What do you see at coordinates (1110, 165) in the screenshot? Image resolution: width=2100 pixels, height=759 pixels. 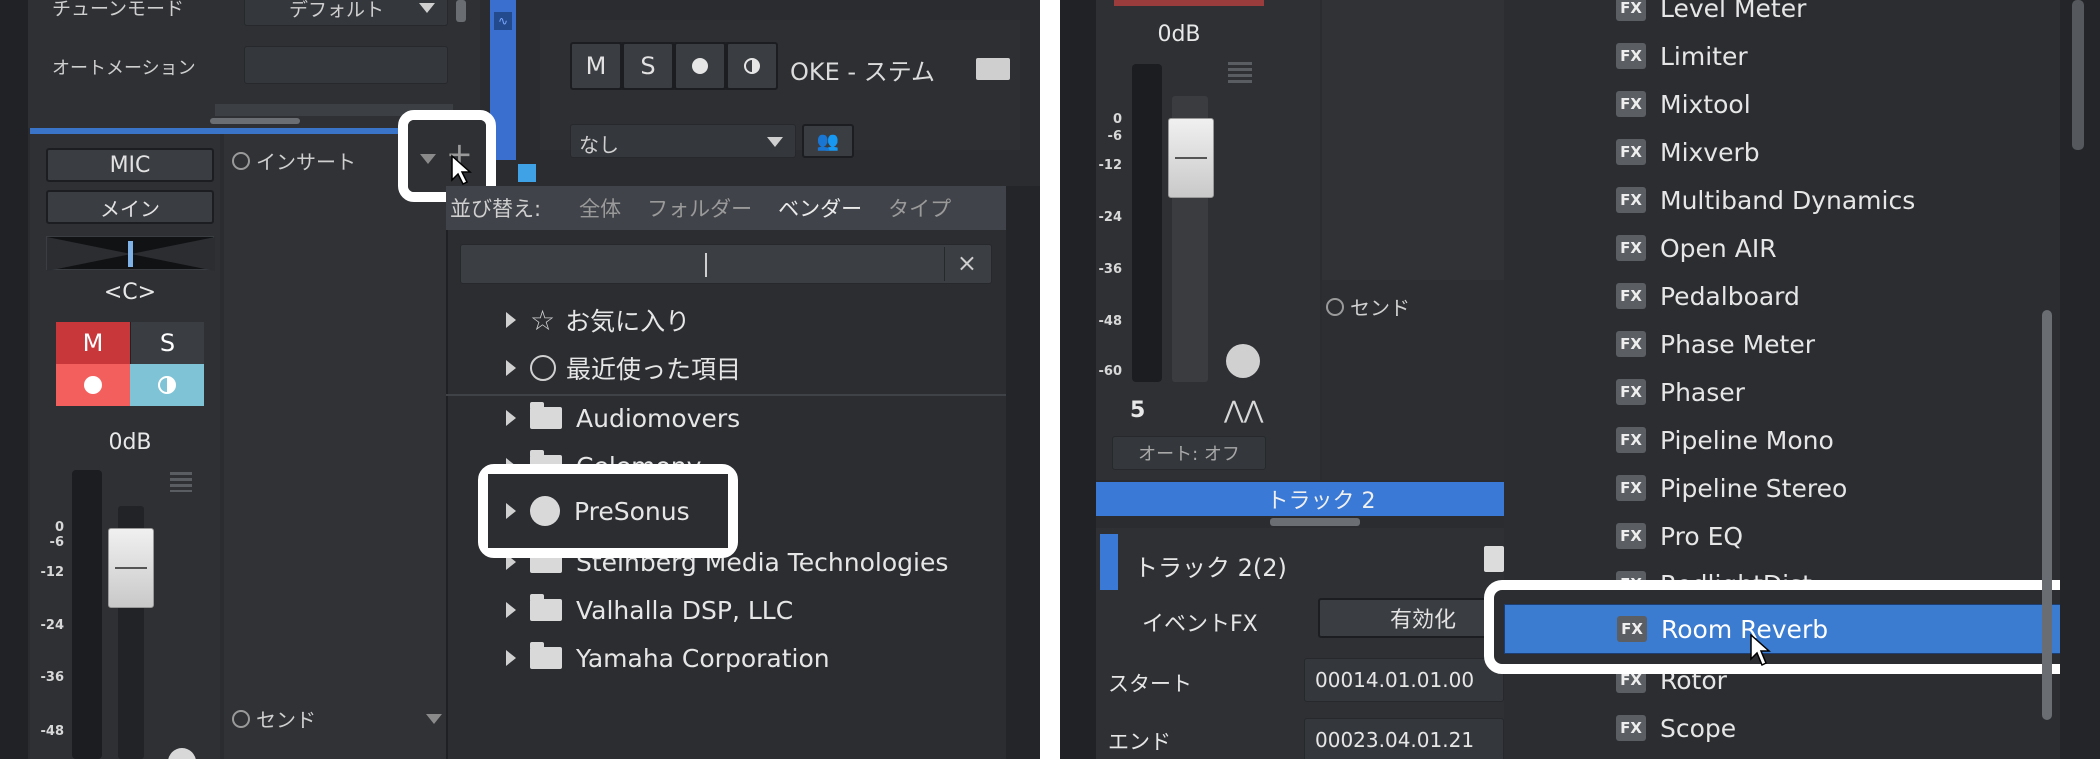 I see `scale-tick: -12` at bounding box center [1110, 165].